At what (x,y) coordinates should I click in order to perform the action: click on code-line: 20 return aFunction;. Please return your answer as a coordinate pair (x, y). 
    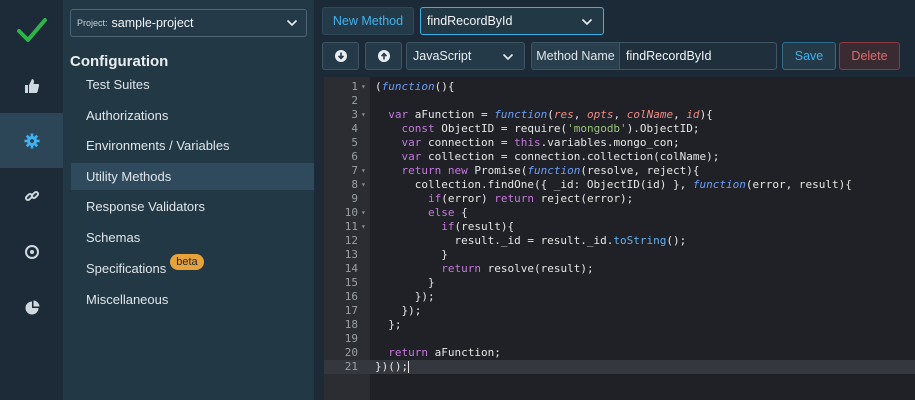
    Looking at the image, I should click on (619, 353).